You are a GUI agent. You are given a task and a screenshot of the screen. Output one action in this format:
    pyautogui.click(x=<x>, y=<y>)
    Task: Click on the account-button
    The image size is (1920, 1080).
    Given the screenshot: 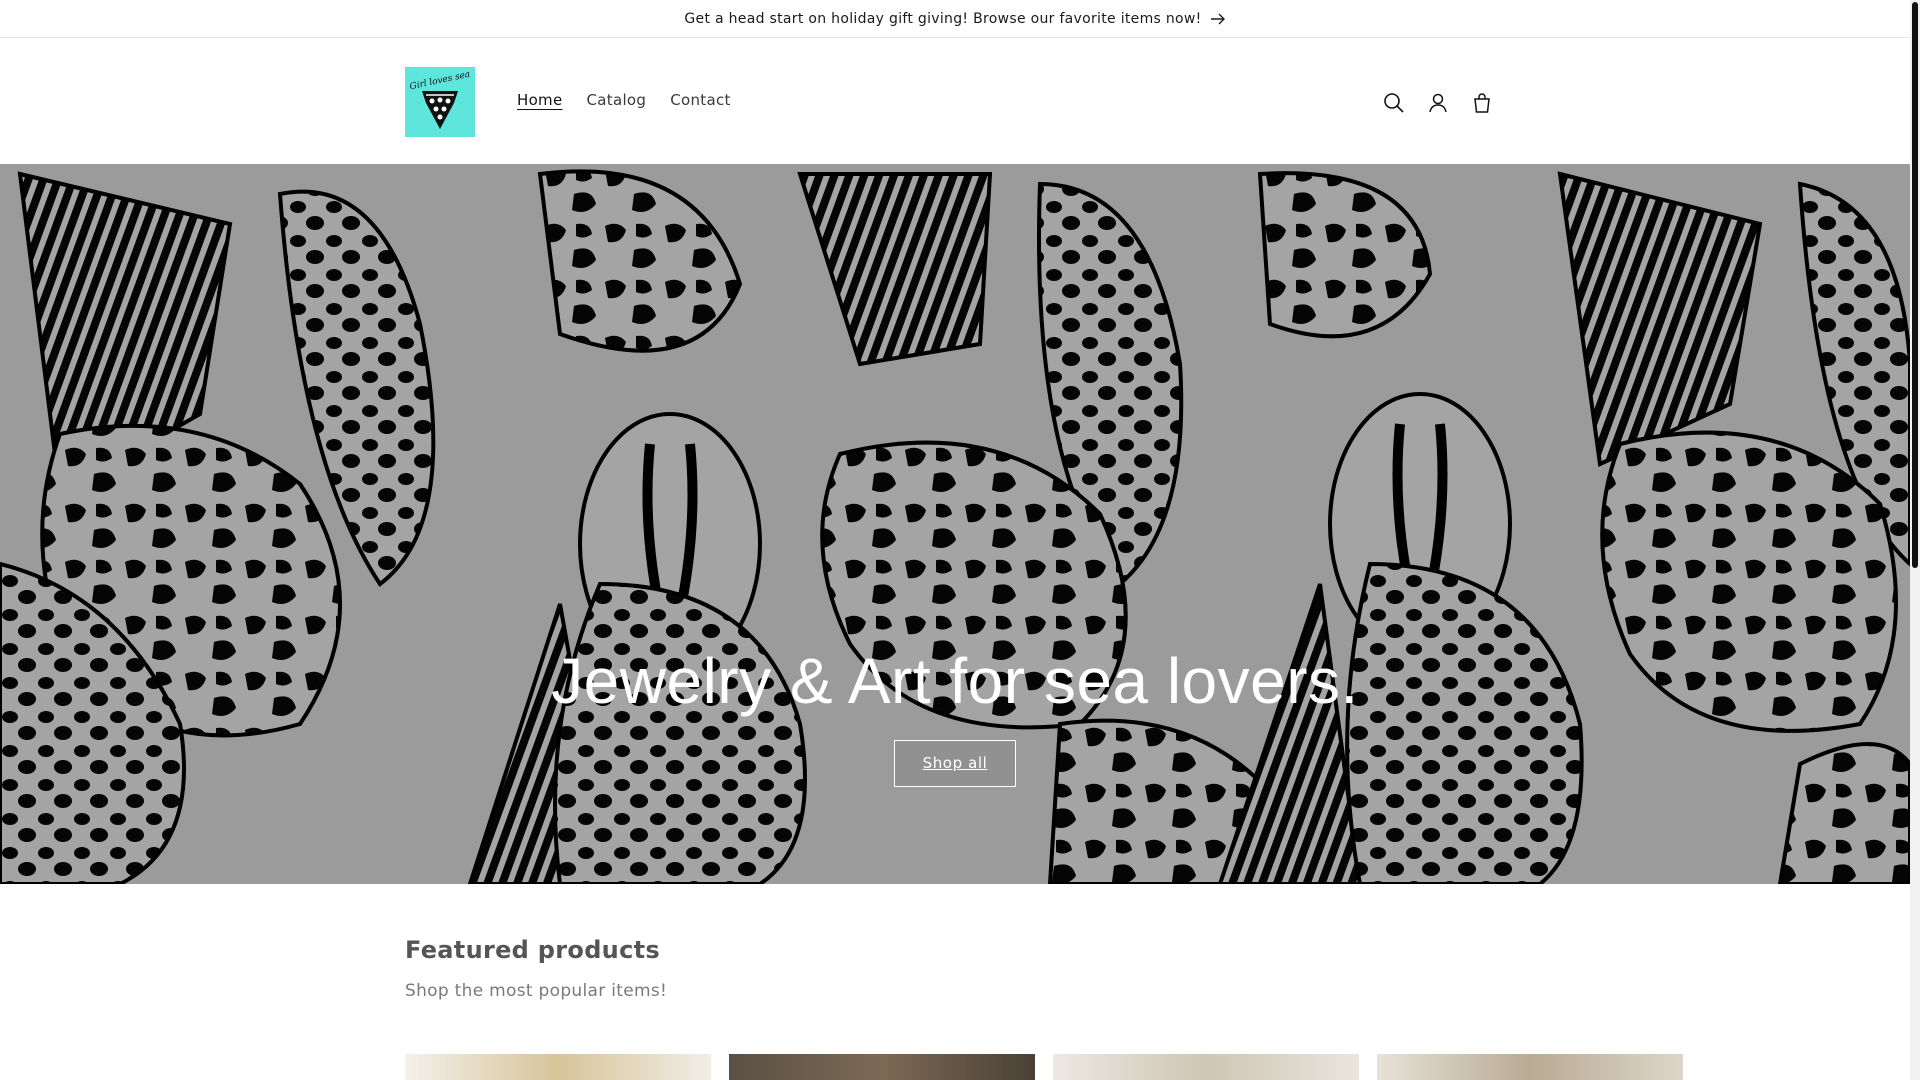 What is the action you would take?
    pyautogui.click(x=1438, y=103)
    